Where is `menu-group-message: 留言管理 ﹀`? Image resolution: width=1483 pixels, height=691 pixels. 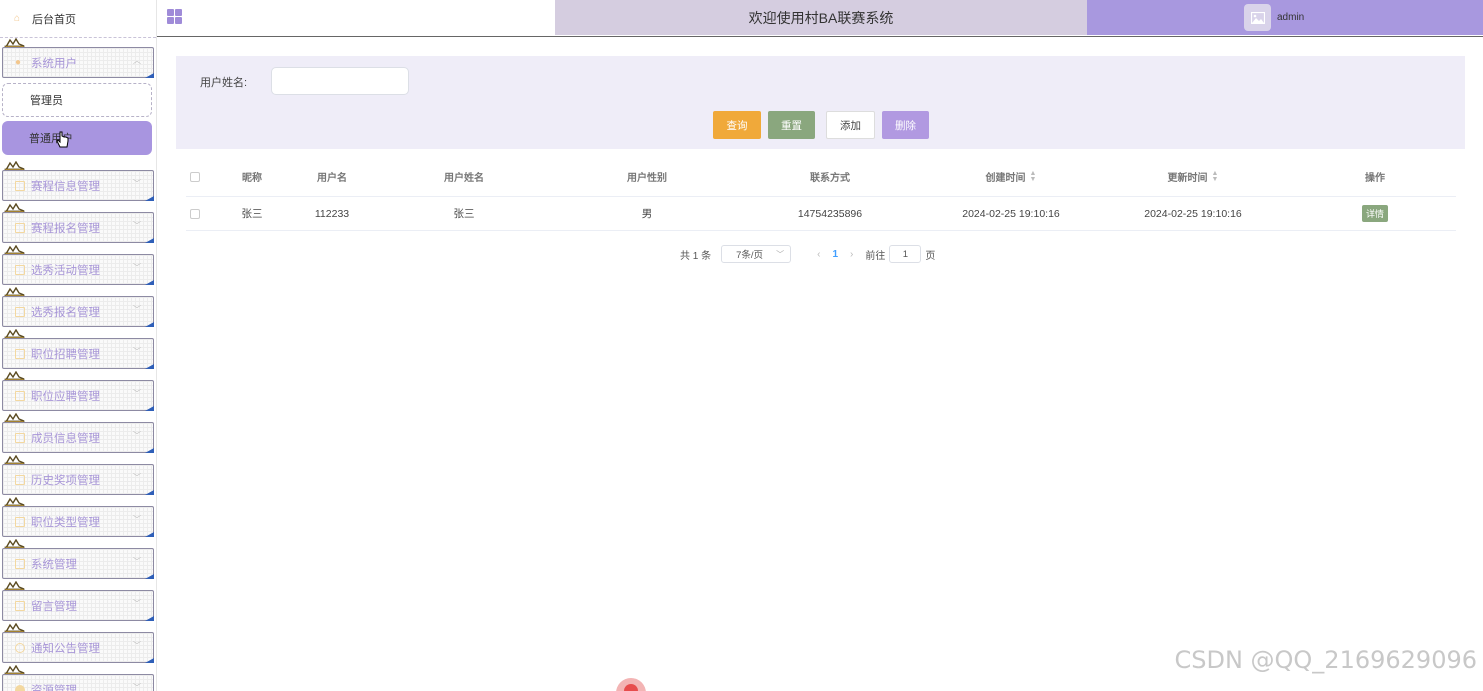 menu-group-message: 留言管理 ﹀ is located at coordinates (78, 602).